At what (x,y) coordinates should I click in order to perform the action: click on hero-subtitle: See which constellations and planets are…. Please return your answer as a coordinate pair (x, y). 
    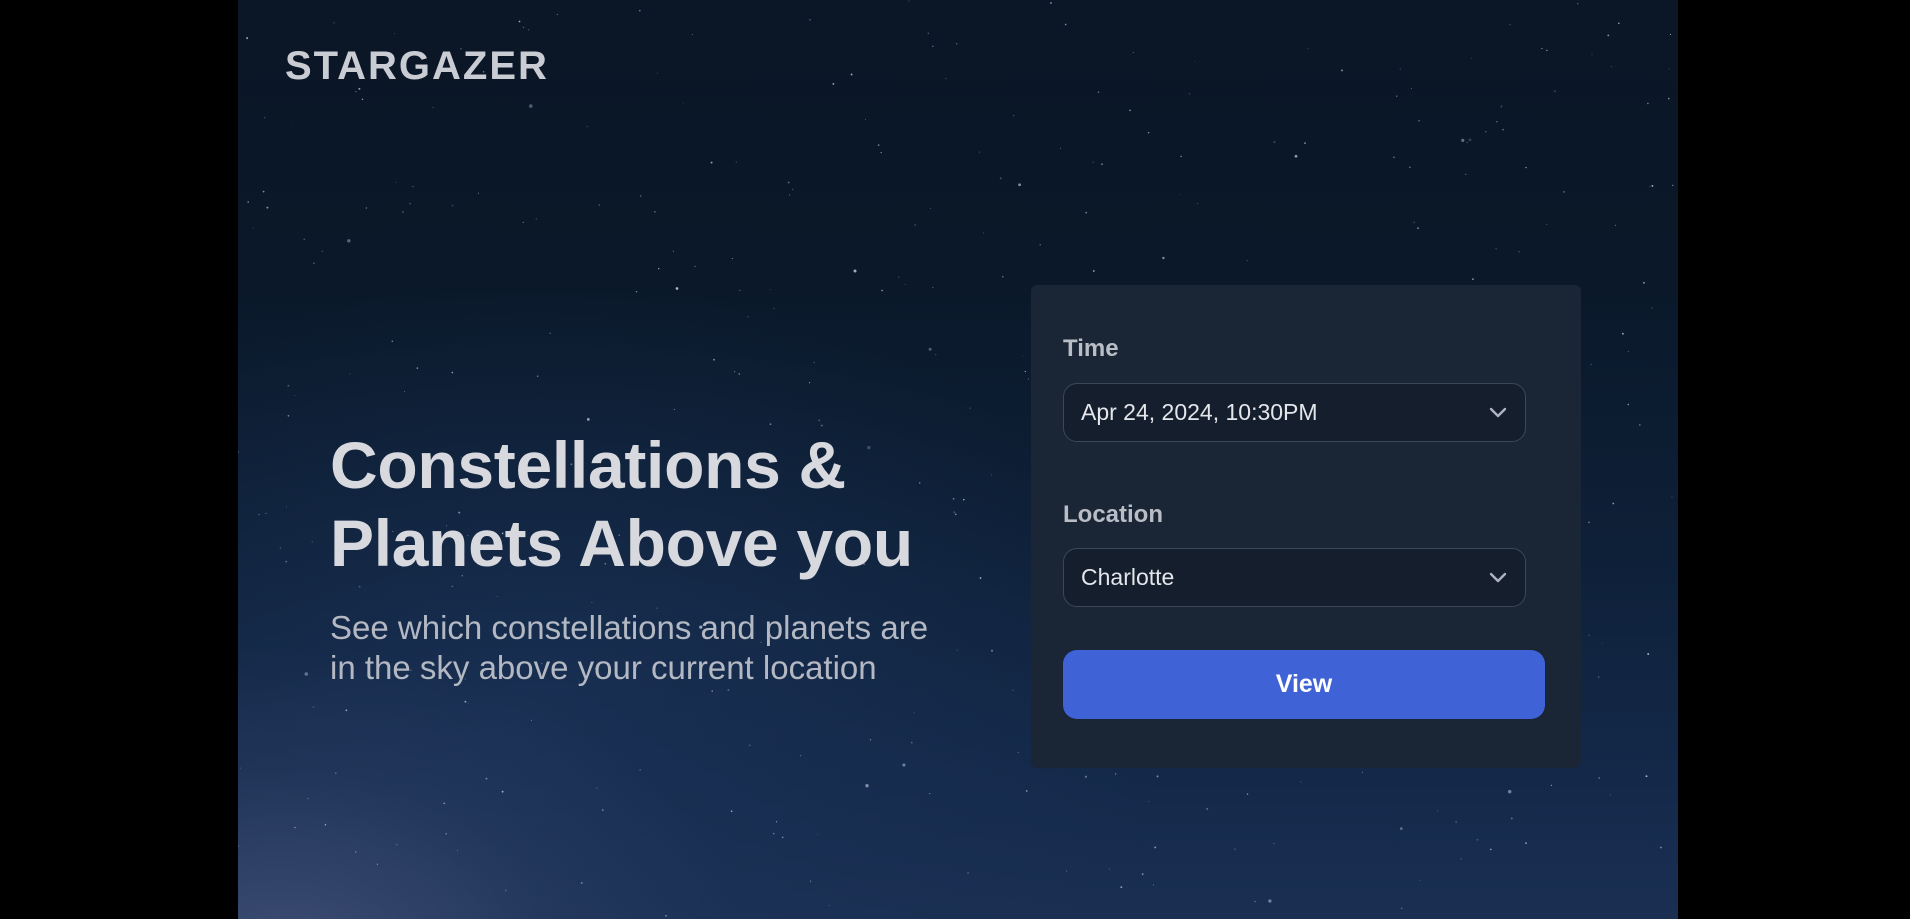
    Looking at the image, I should click on (660, 648).